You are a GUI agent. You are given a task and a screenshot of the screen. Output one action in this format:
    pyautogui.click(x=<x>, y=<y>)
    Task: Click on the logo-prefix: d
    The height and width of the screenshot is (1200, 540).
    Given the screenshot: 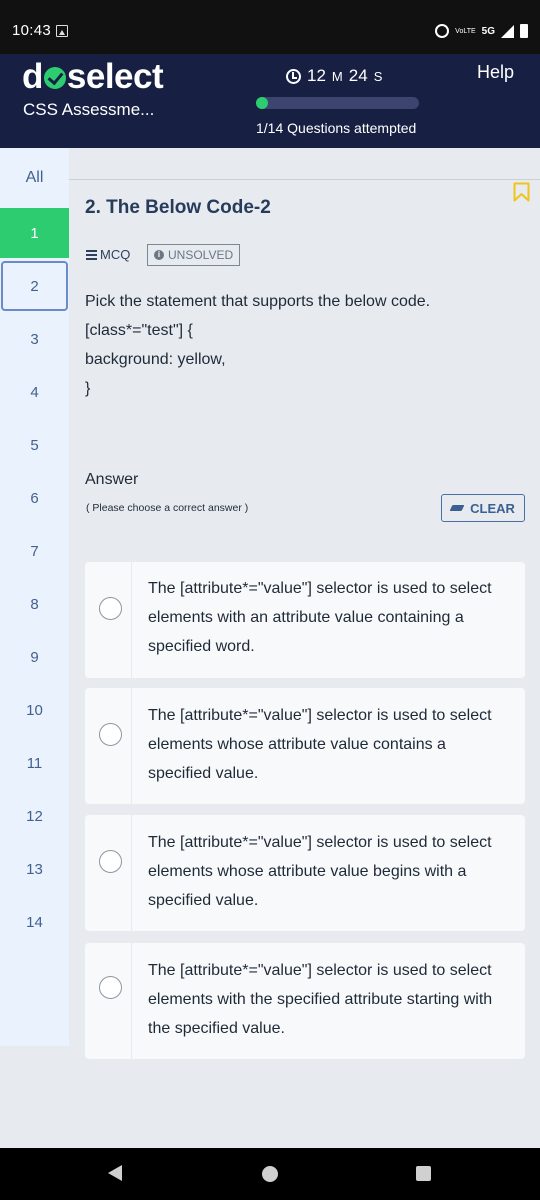 What is the action you would take?
    pyautogui.click(x=32, y=76)
    